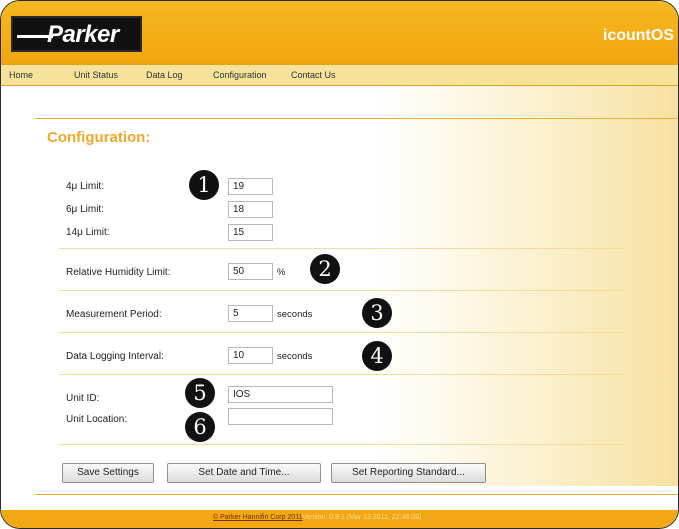 The height and width of the screenshot is (529, 679). What do you see at coordinates (88, 232) in the screenshot?
I see `limit-14-label: 14μ Limit:` at bounding box center [88, 232].